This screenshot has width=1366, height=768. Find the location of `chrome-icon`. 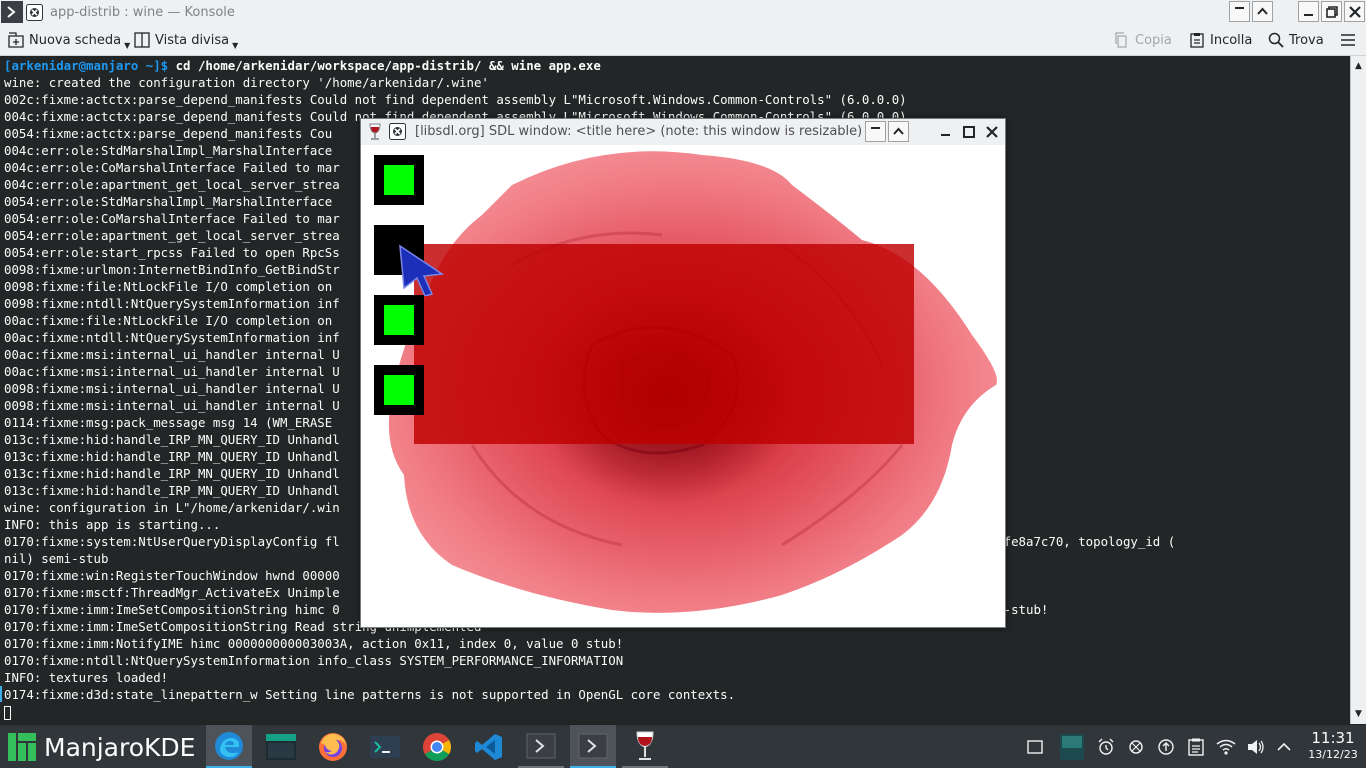

chrome-icon is located at coordinates (437, 747).